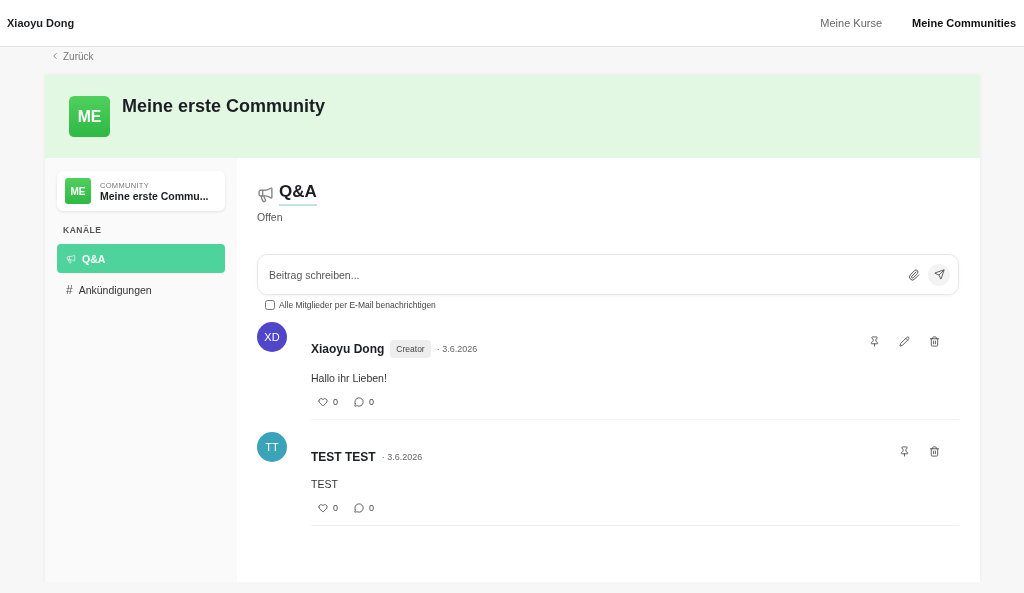 The width and height of the screenshot is (1024, 593). I want to click on channel-item: # Ankündigungen, so click(141, 289).